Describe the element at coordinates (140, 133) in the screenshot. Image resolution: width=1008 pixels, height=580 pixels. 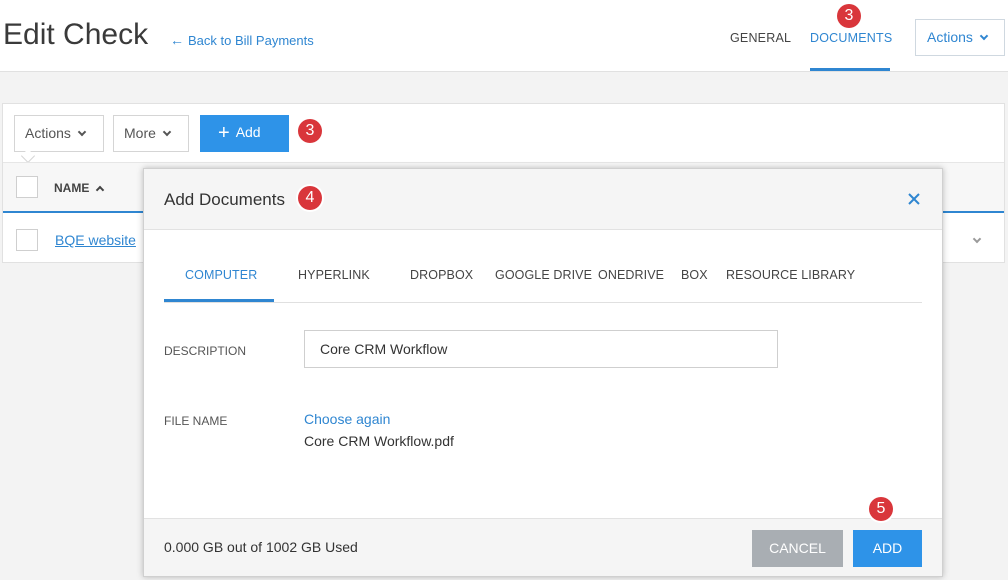
I see `more-label: More` at that location.